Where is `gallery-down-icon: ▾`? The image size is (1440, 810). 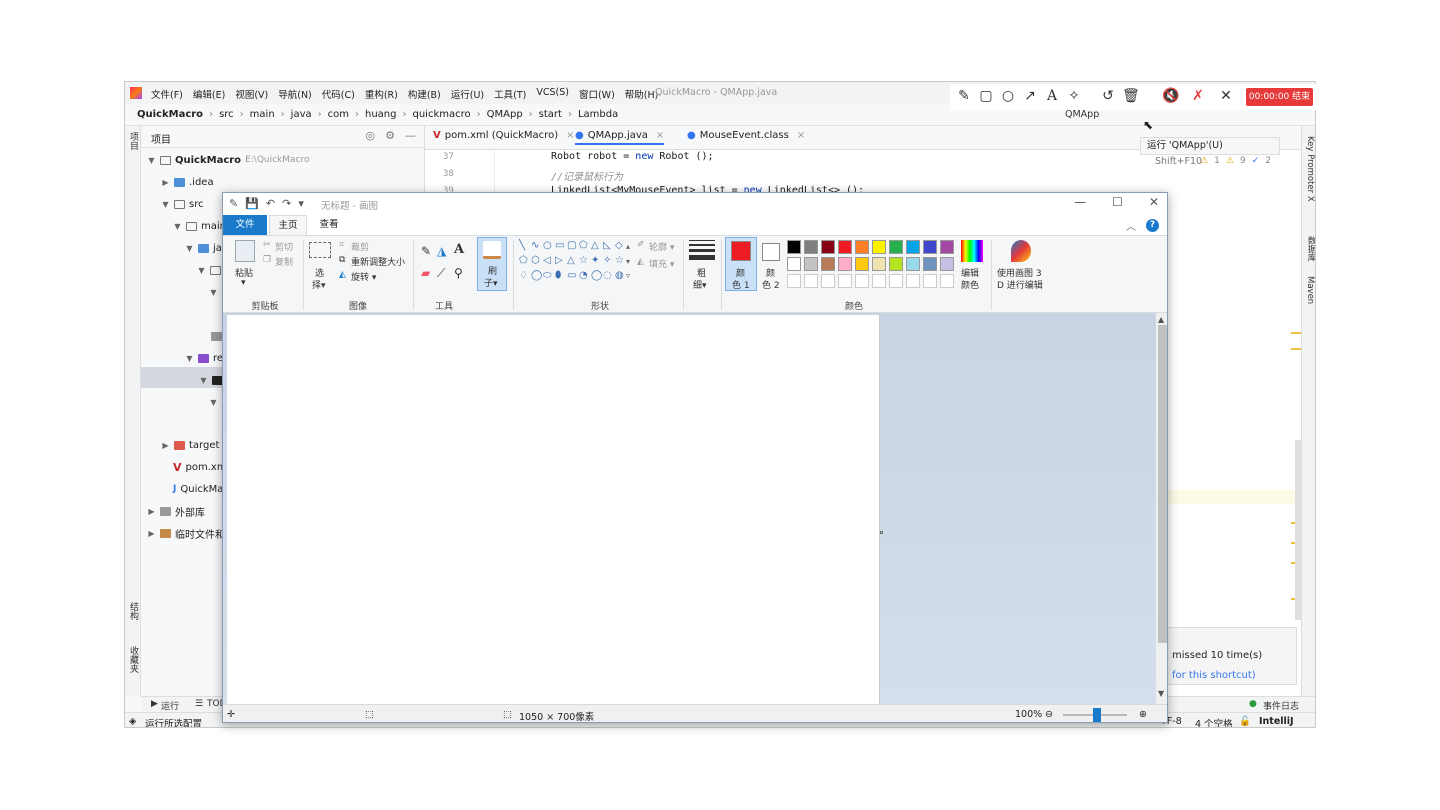
gallery-down-icon: ▾ is located at coordinates (628, 261).